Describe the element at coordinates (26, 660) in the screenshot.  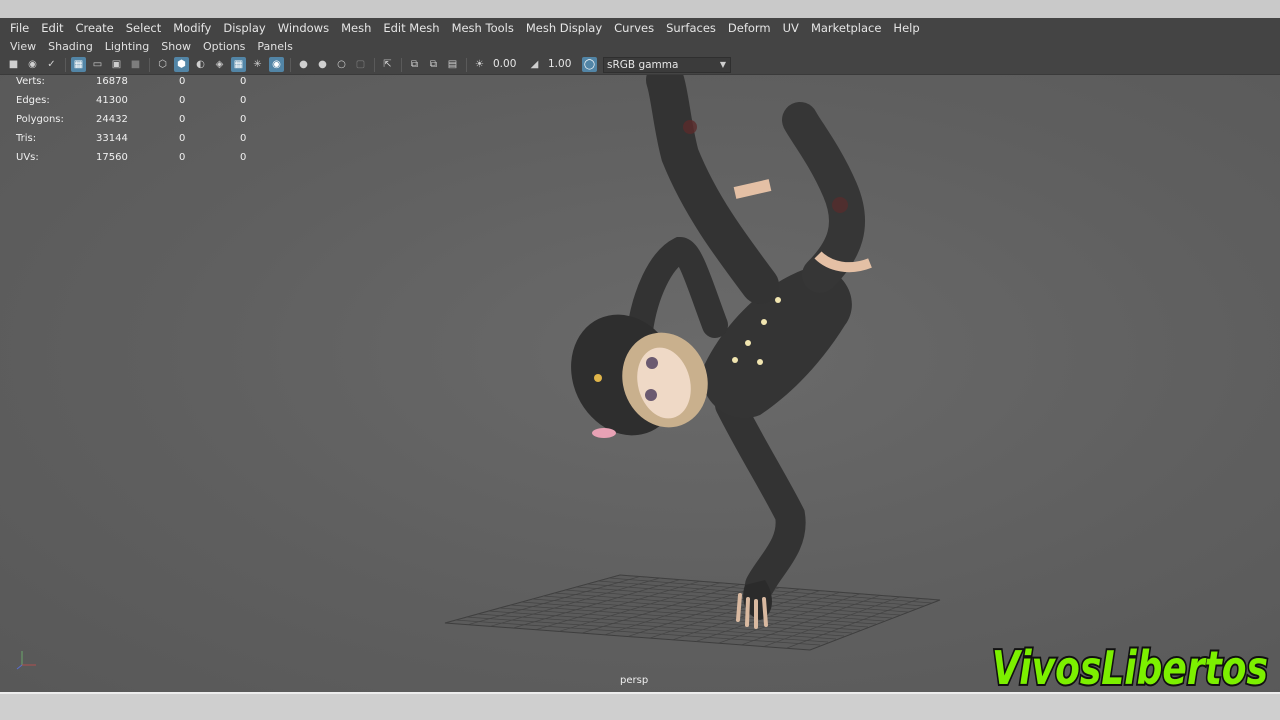
I see `view-axis-icon` at that location.